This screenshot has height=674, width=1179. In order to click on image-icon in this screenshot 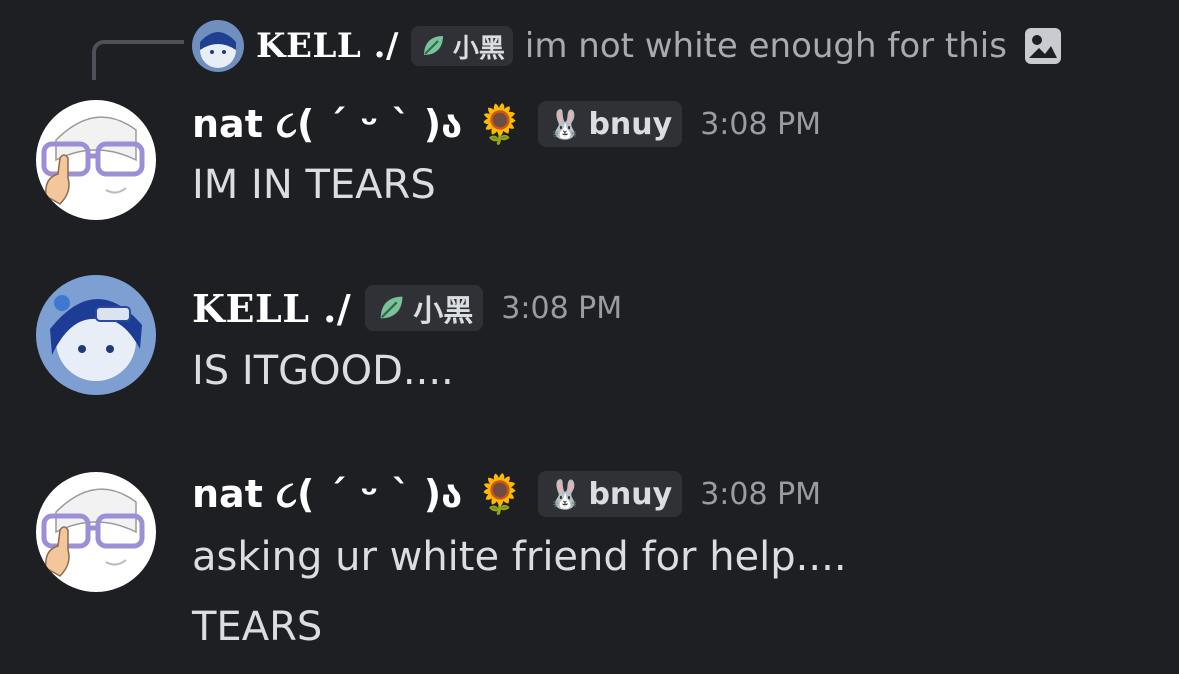, I will do `click(1042, 46)`.